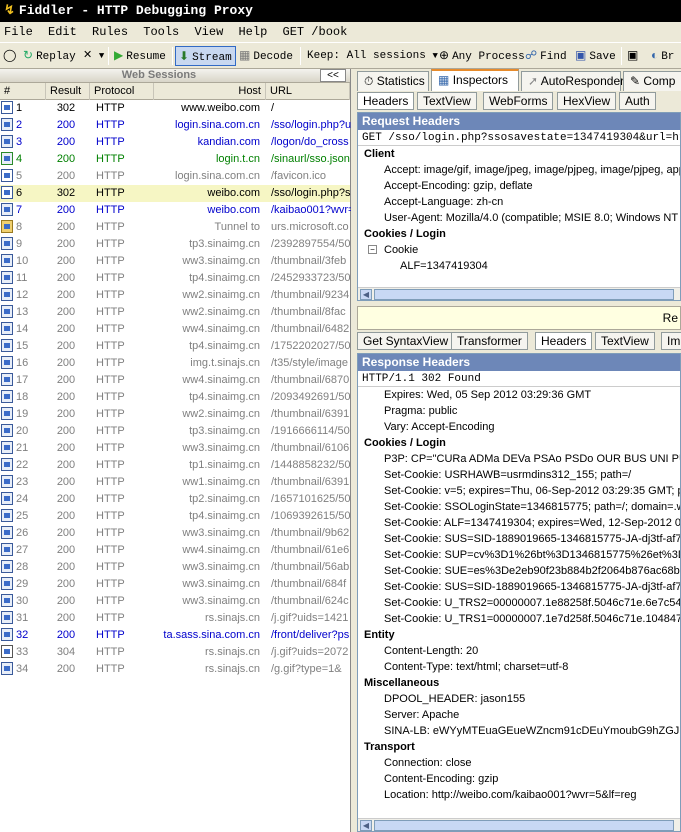  Describe the element at coordinates (175, 669) in the screenshot. I see `session-row: 34 200 HTTP rs.sinajs.cn/g.gif?type=1&` at that location.